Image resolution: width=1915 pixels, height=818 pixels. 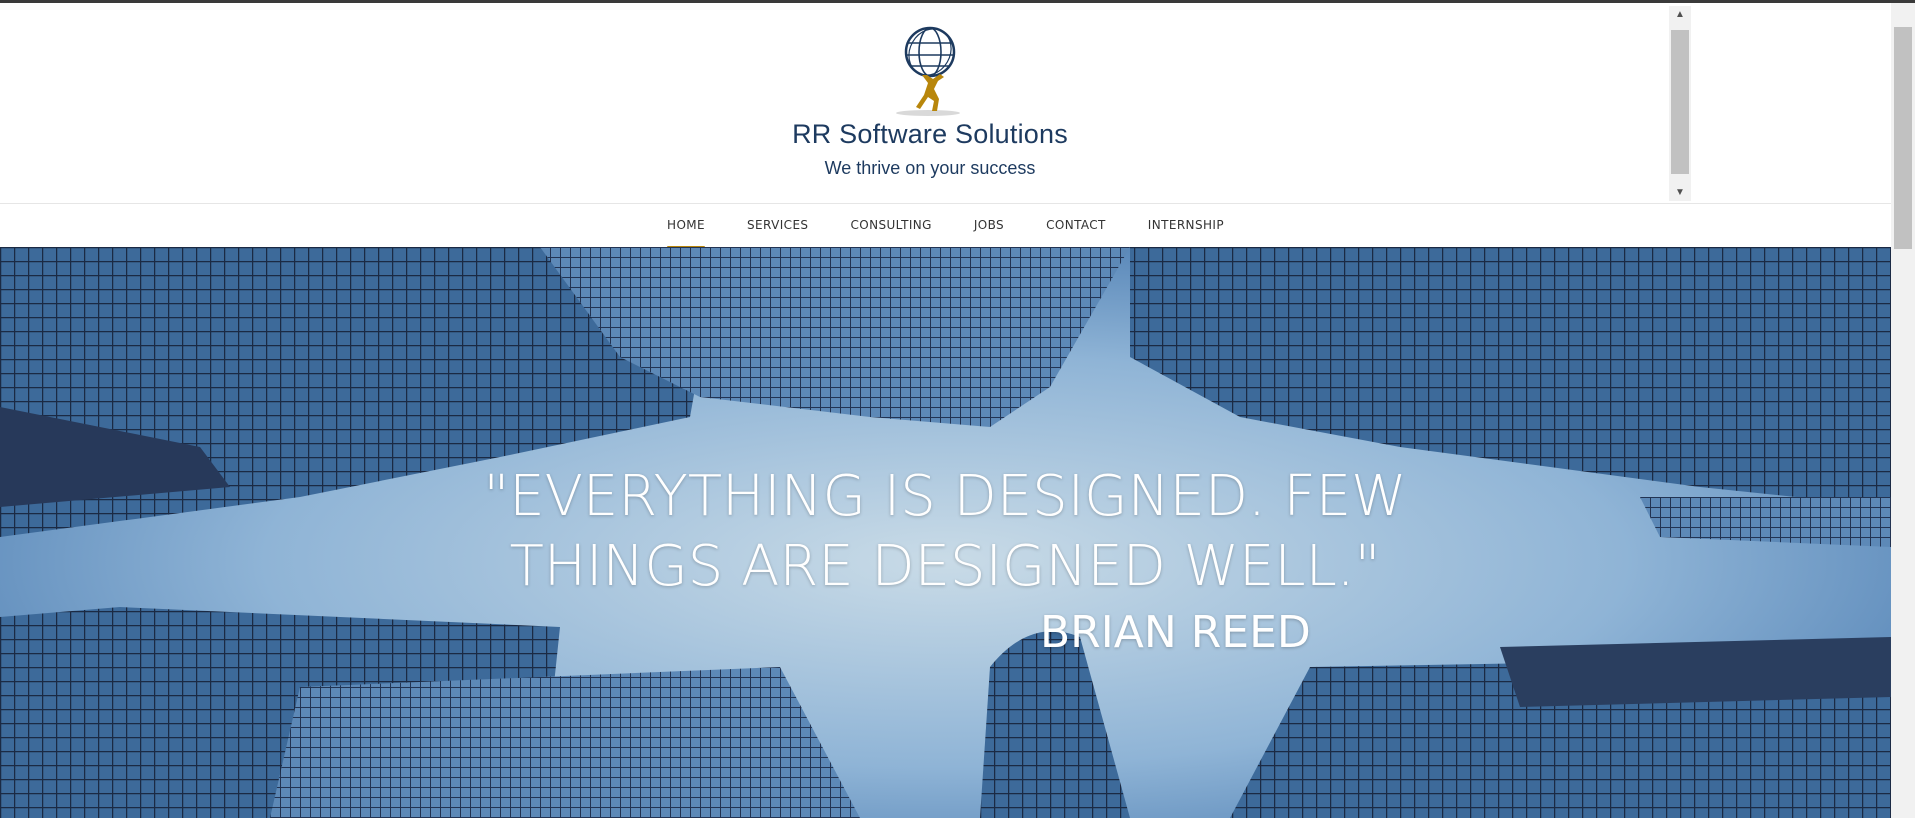 I want to click on nav-item-jobs: JOBS, so click(x=989, y=226).